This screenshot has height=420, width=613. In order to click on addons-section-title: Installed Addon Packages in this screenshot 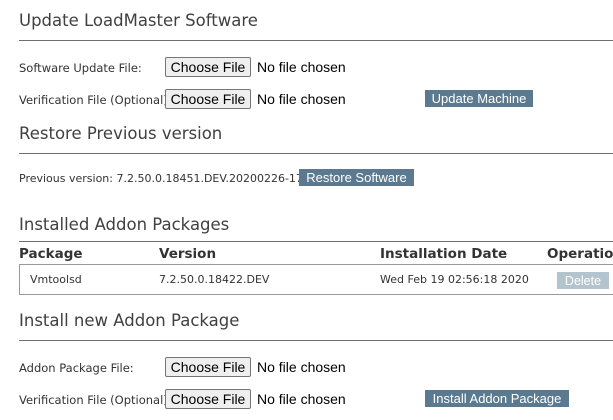, I will do `click(124, 224)`.